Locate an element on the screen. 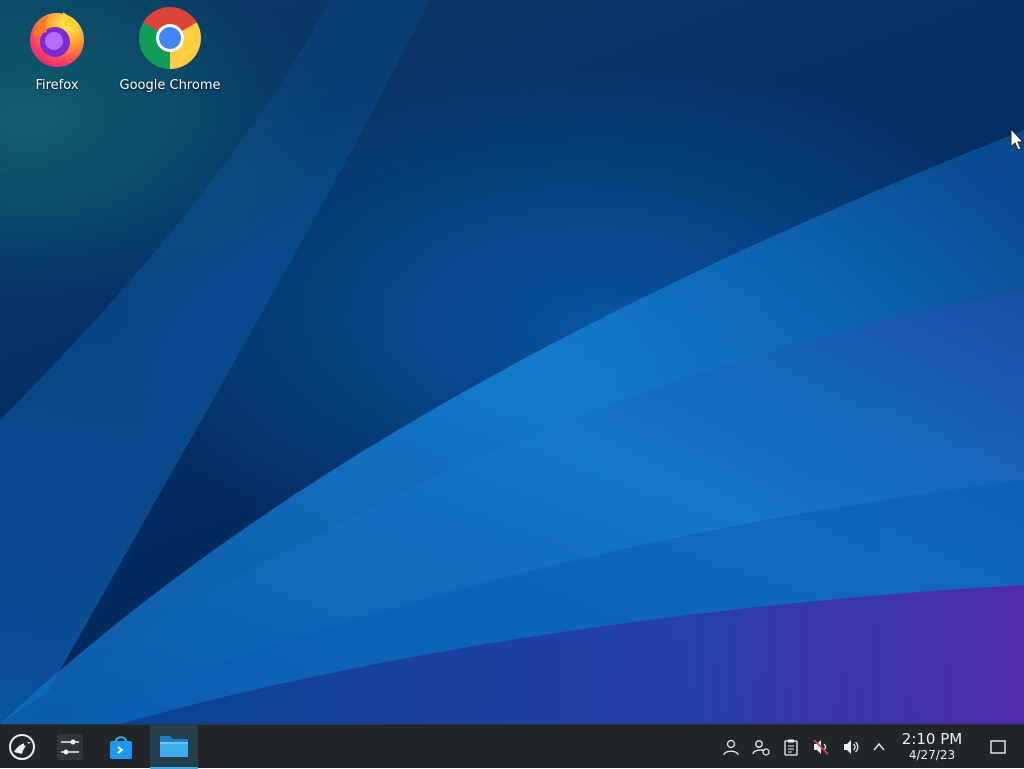 This screenshot has width=1024, height=769. file-manager-icon is located at coordinates (174, 746).